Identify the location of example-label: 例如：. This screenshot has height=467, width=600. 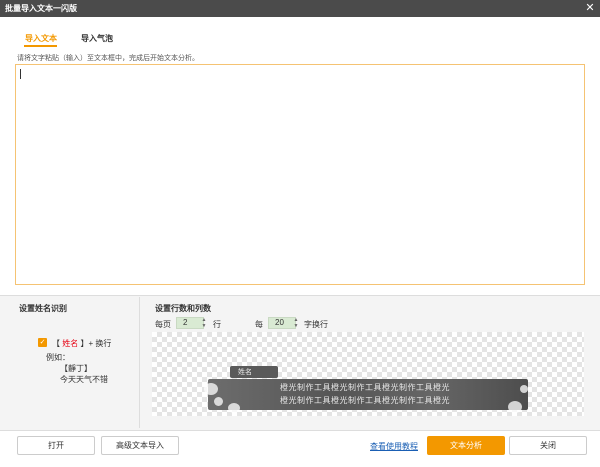
(58, 357).